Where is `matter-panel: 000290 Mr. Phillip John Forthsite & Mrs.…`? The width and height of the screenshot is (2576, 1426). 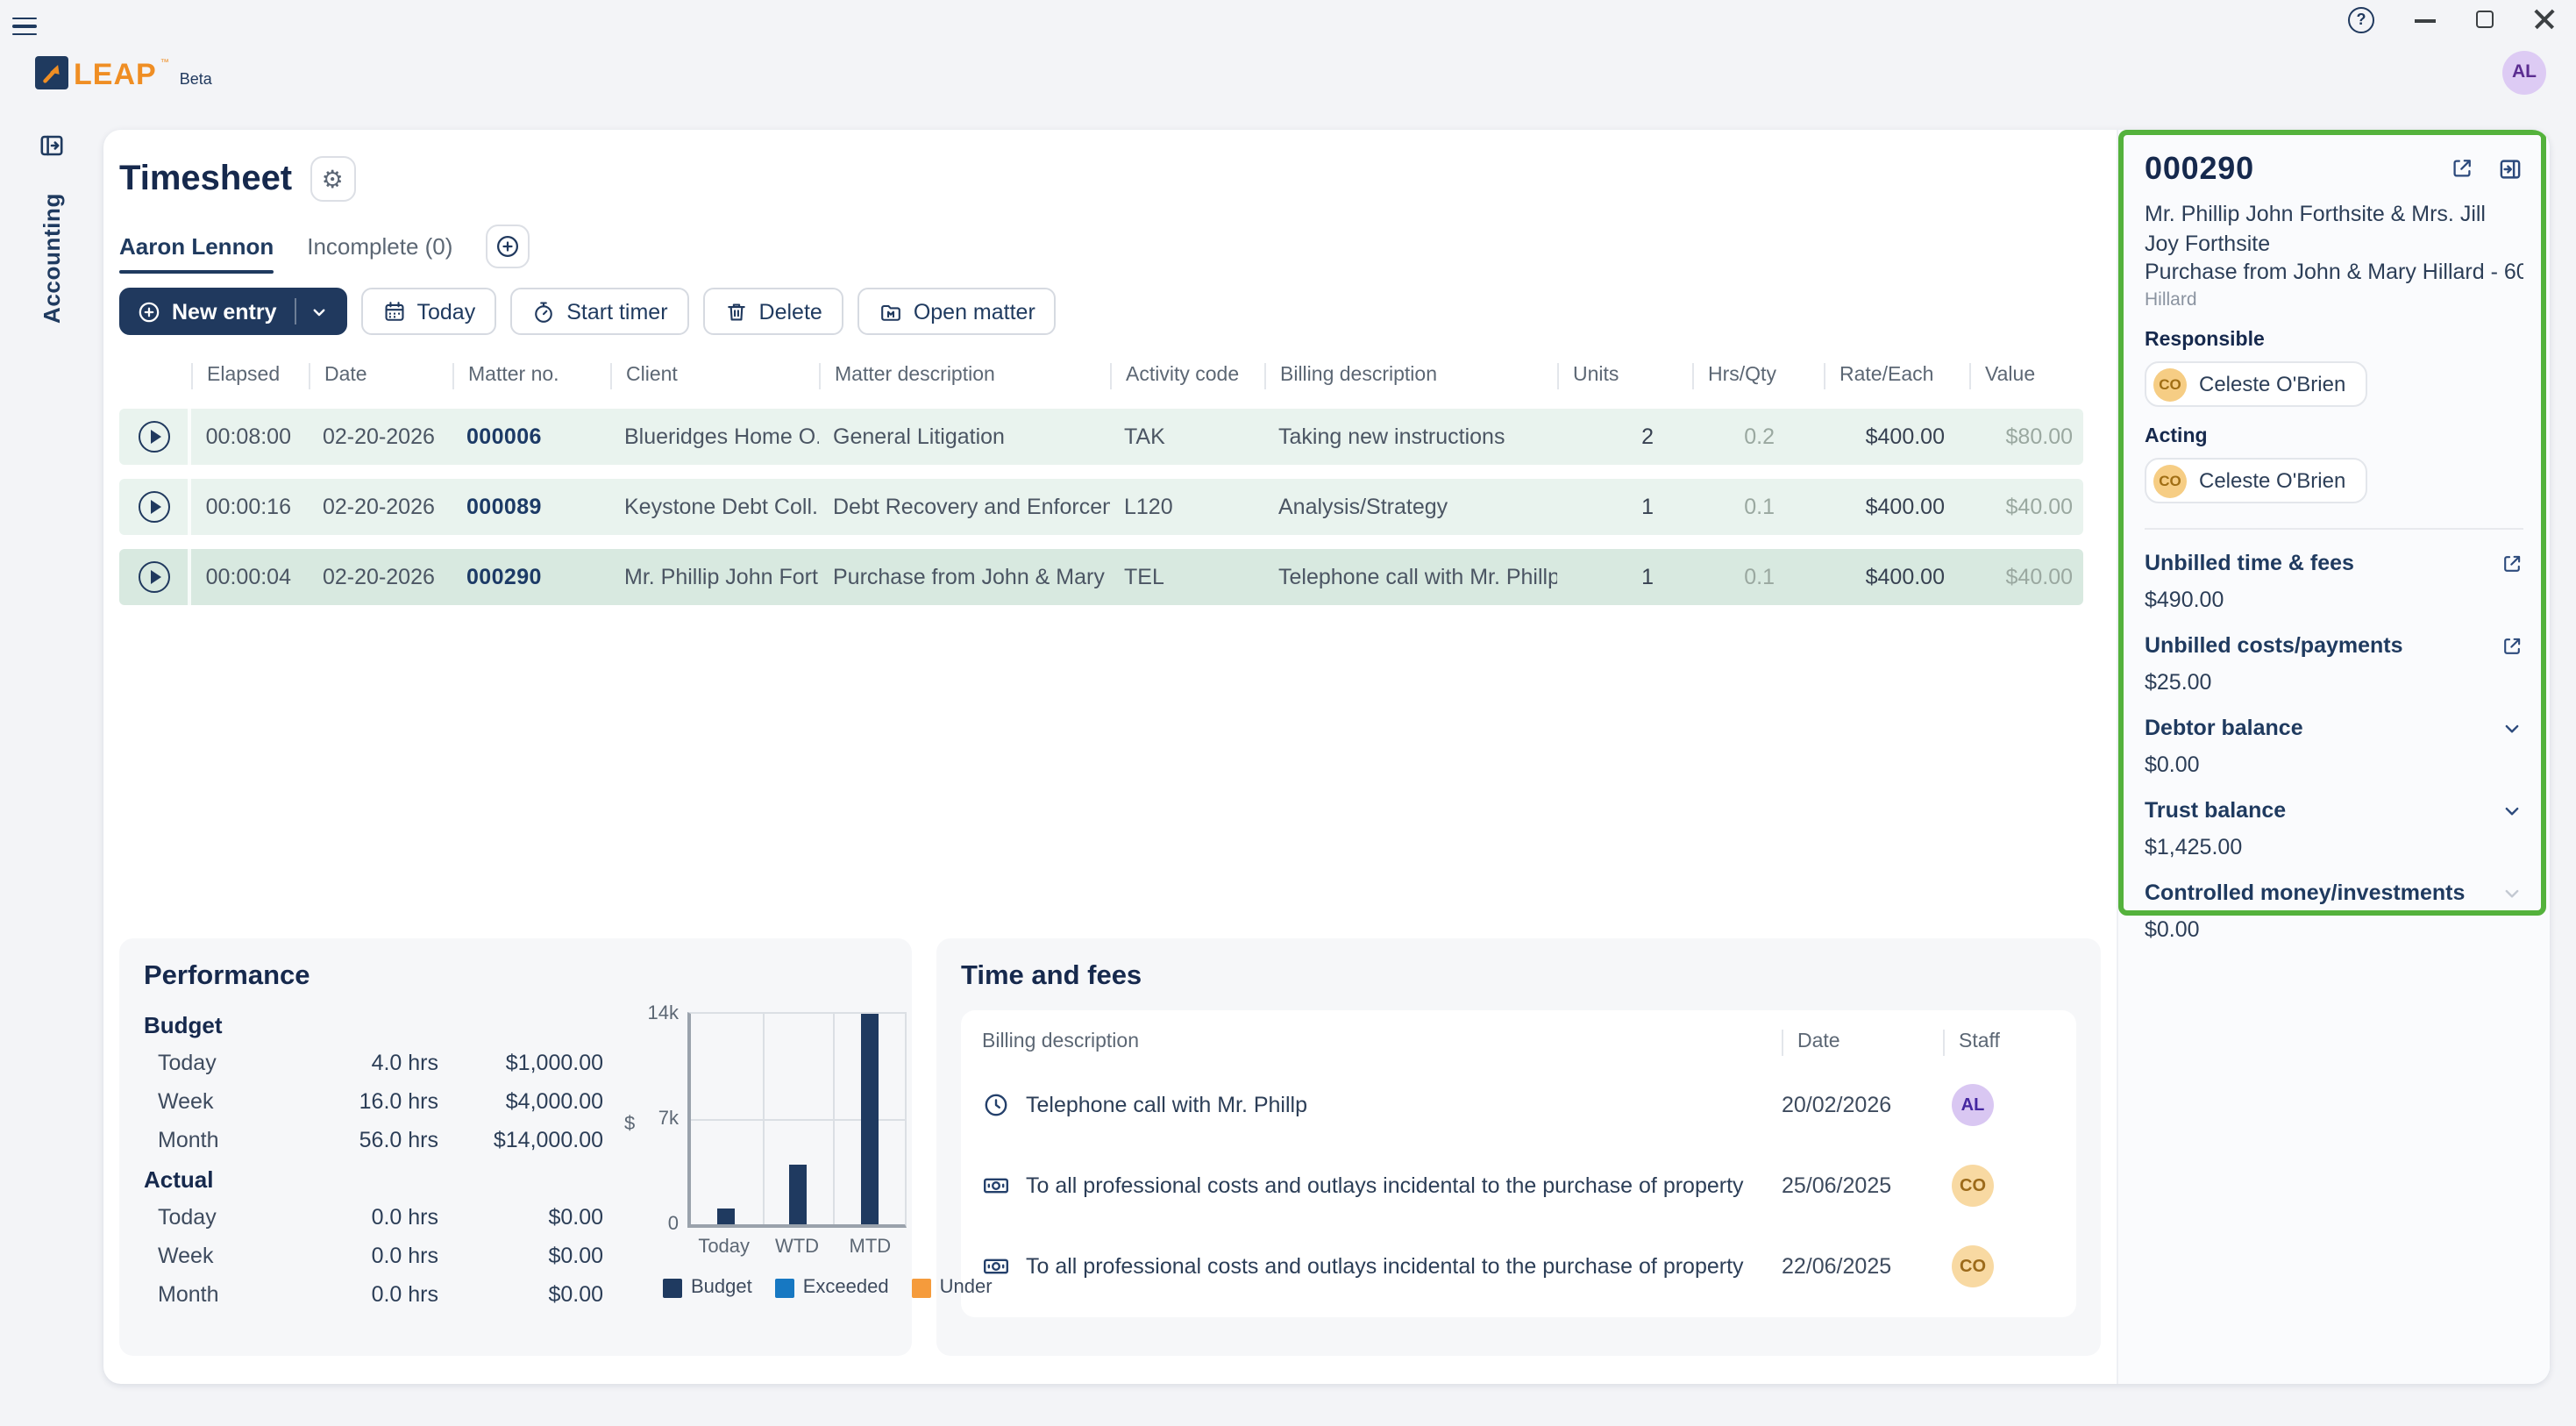
matter-panel: 000290 Mr. Phillip John Forthsite & Mrs.… is located at coordinates (2333, 757).